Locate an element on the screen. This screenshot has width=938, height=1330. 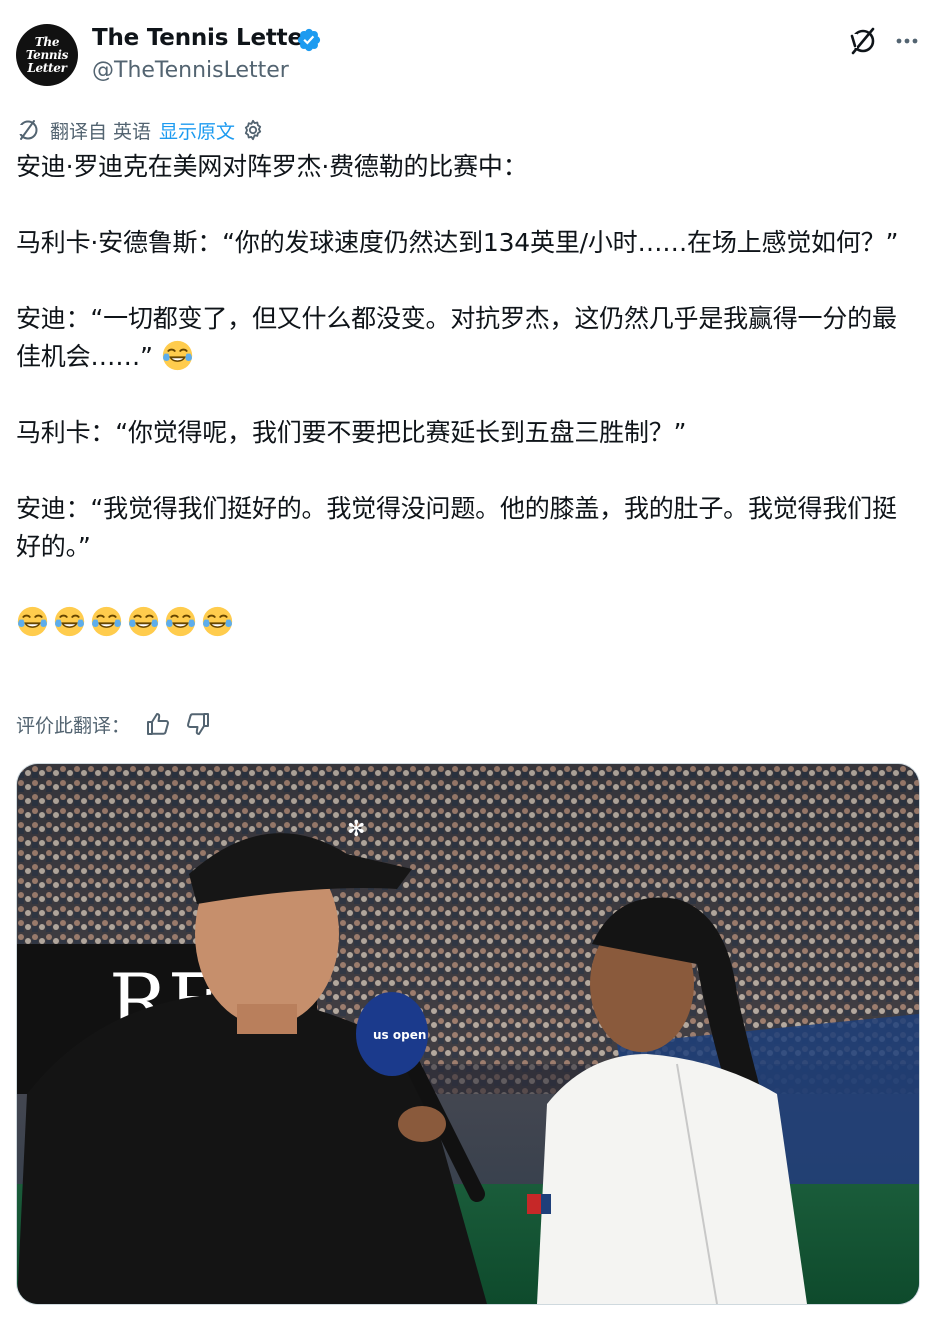
thumbs-down-icon is located at coordinates (198, 724).